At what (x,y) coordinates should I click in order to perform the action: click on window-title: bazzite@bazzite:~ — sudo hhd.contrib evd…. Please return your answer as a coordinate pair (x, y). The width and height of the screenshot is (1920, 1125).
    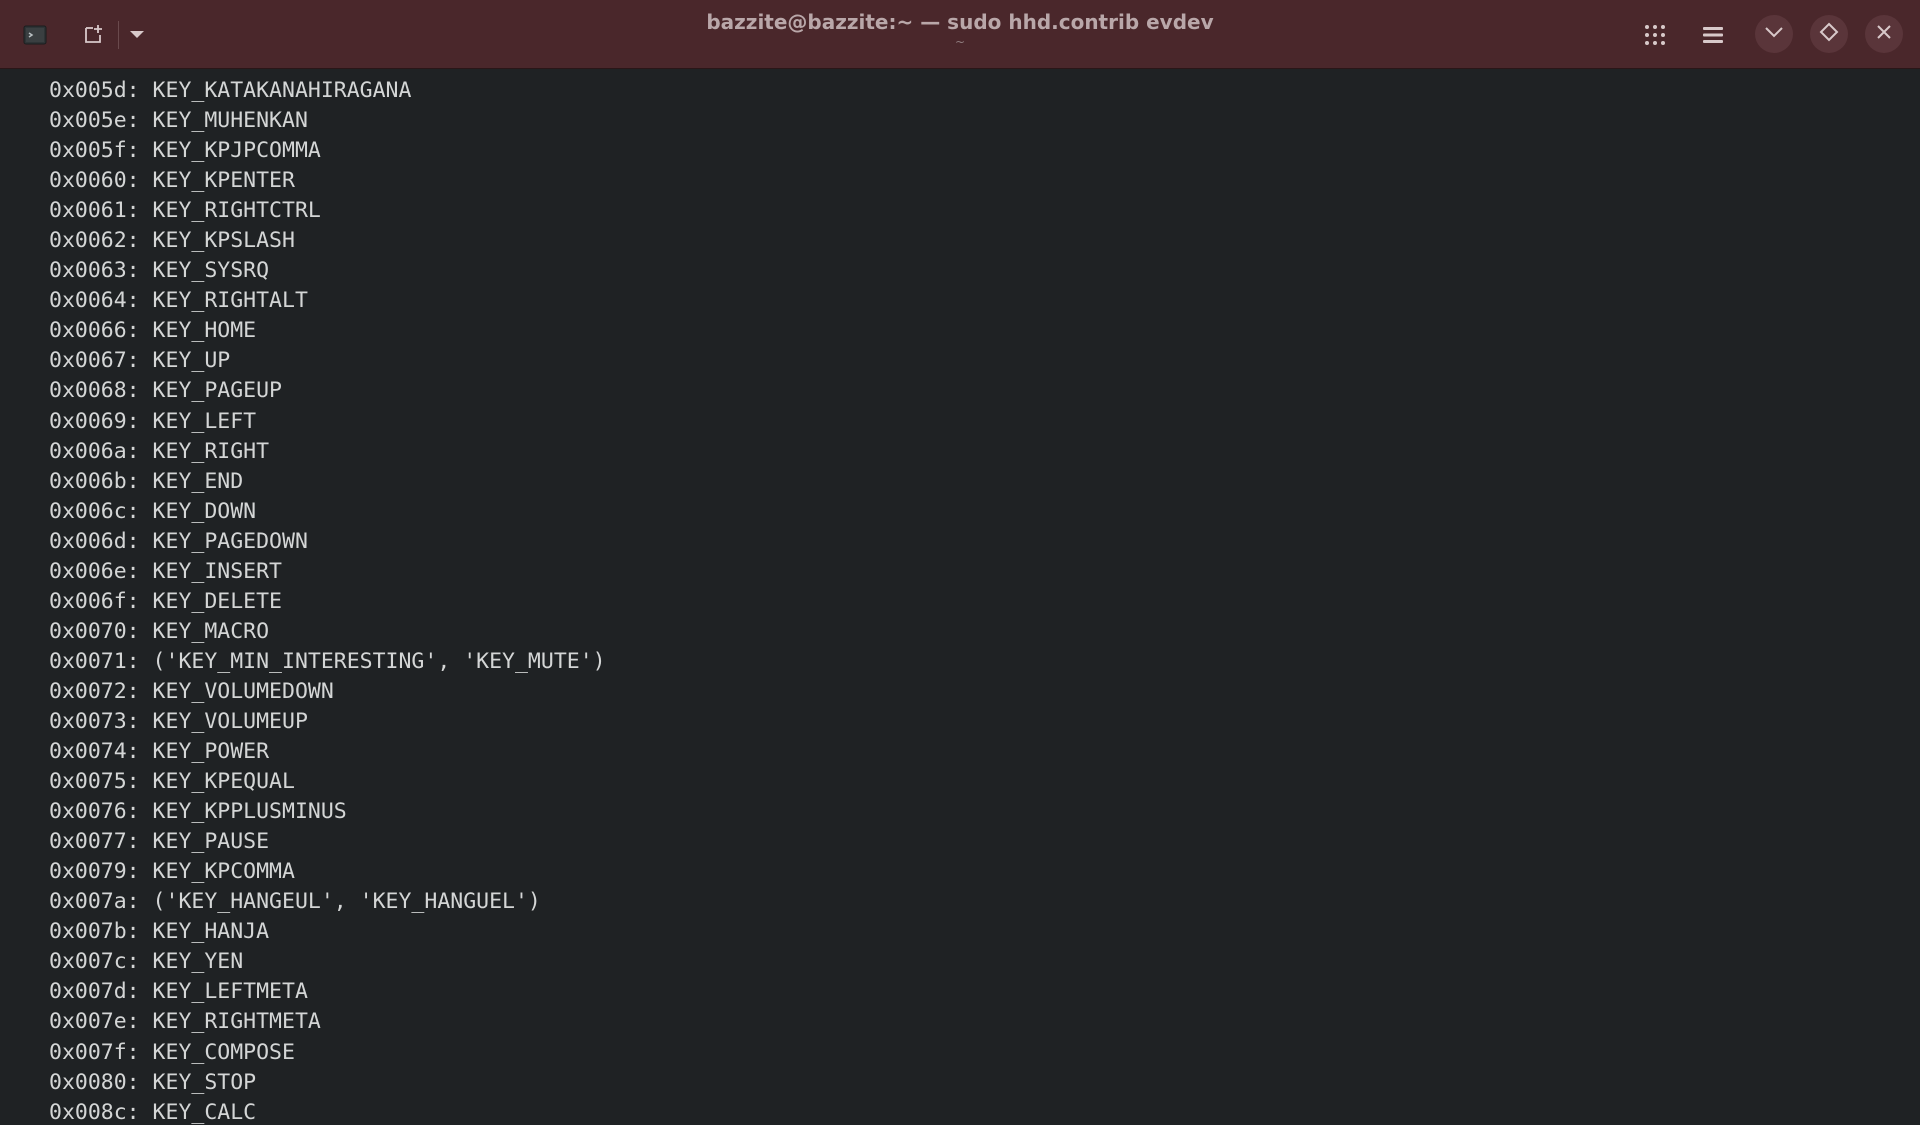
    Looking at the image, I should click on (960, 22).